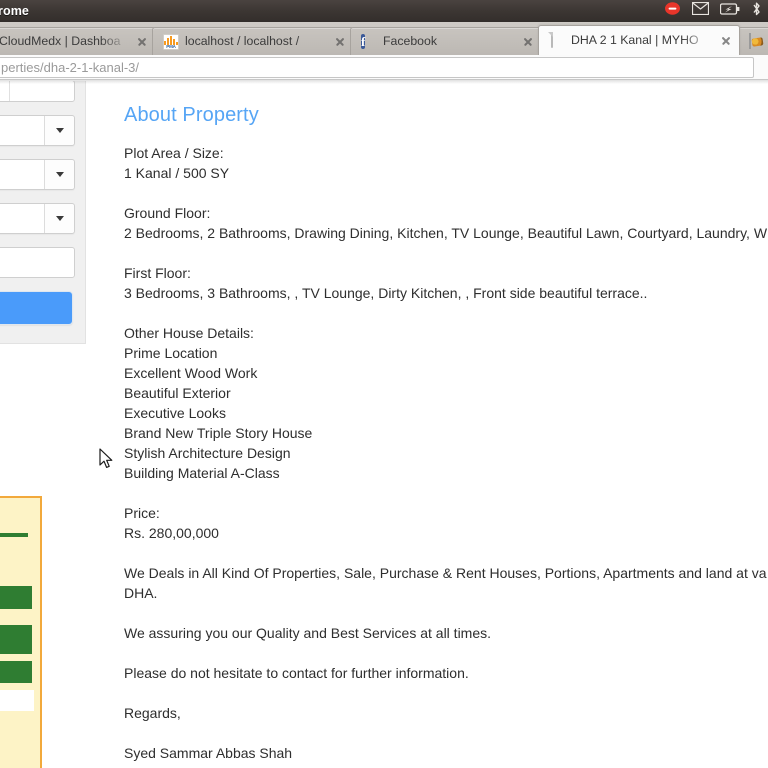 The width and height of the screenshot is (768, 768). Describe the element at coordinates (700, 10) in the screenshot. I see `mail-icon` at that location.